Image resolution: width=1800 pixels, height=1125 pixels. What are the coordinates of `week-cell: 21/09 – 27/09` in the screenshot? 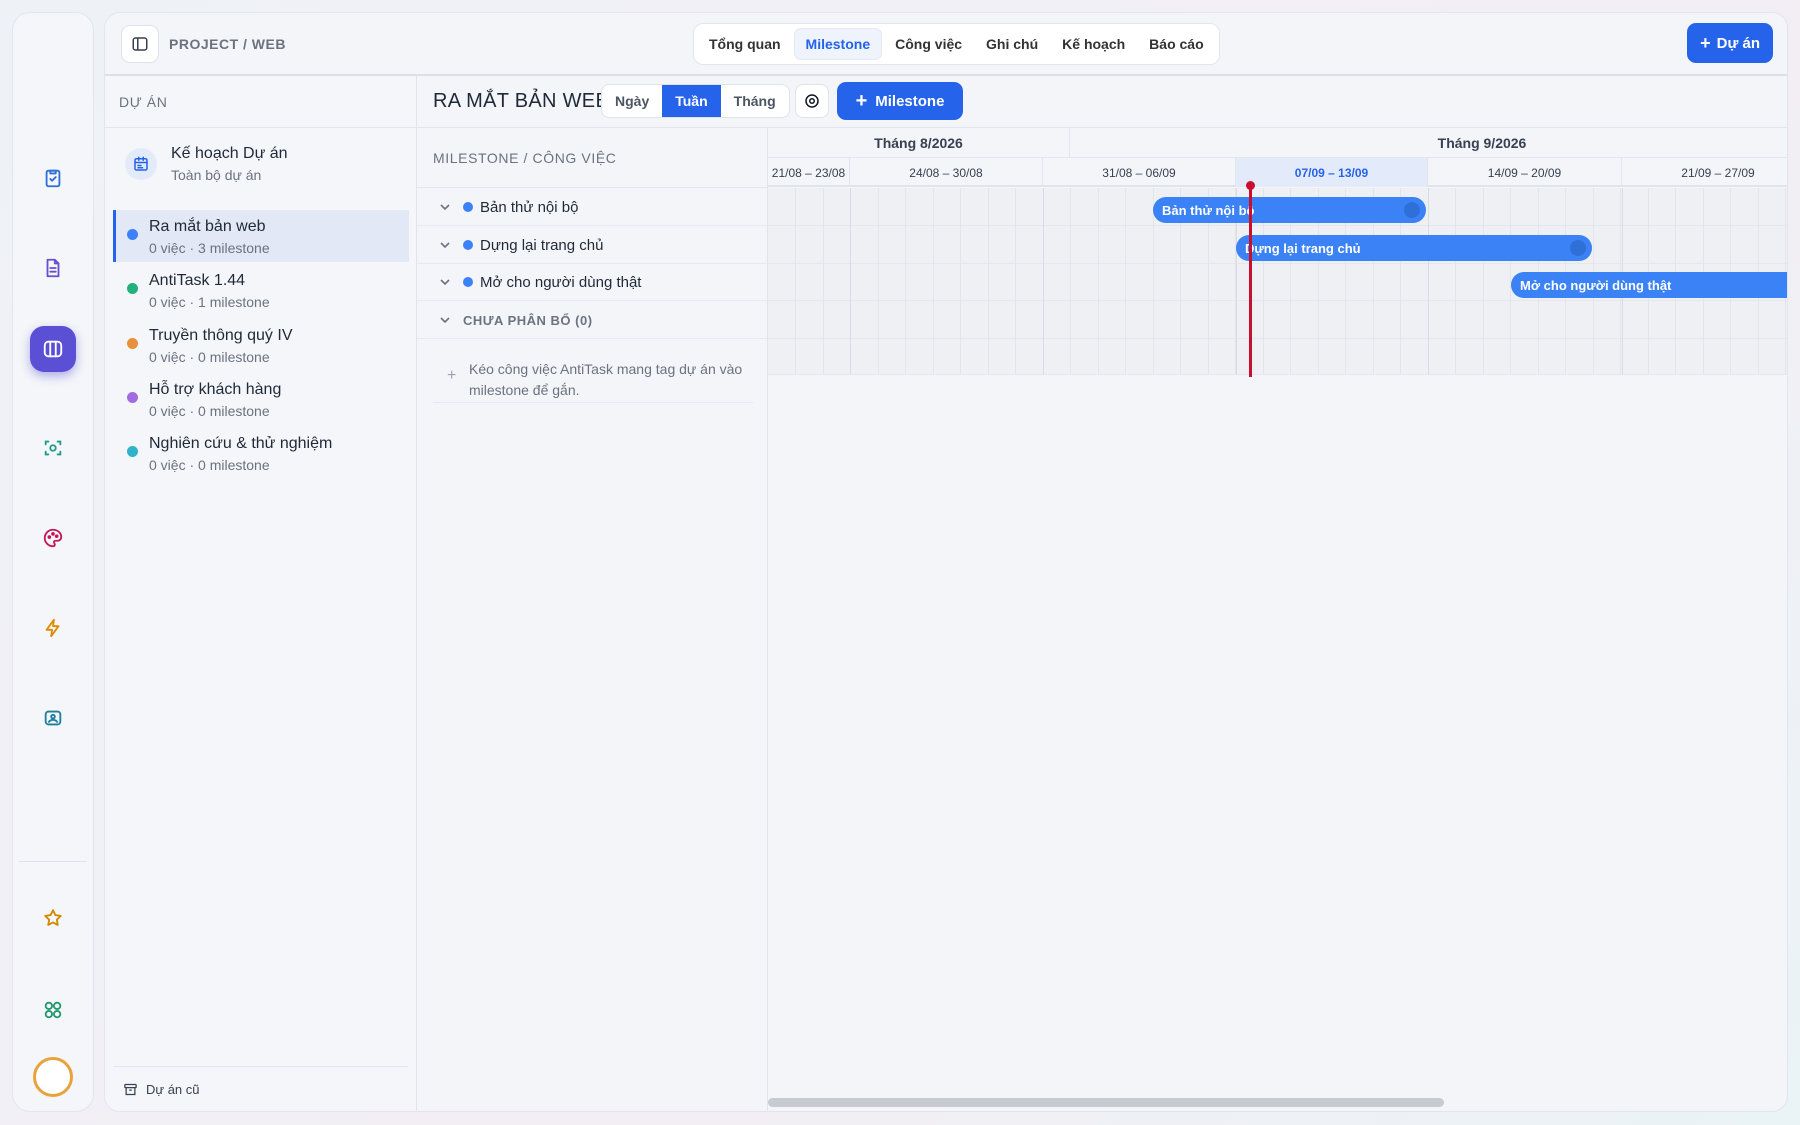 It's located at (1704, 172).